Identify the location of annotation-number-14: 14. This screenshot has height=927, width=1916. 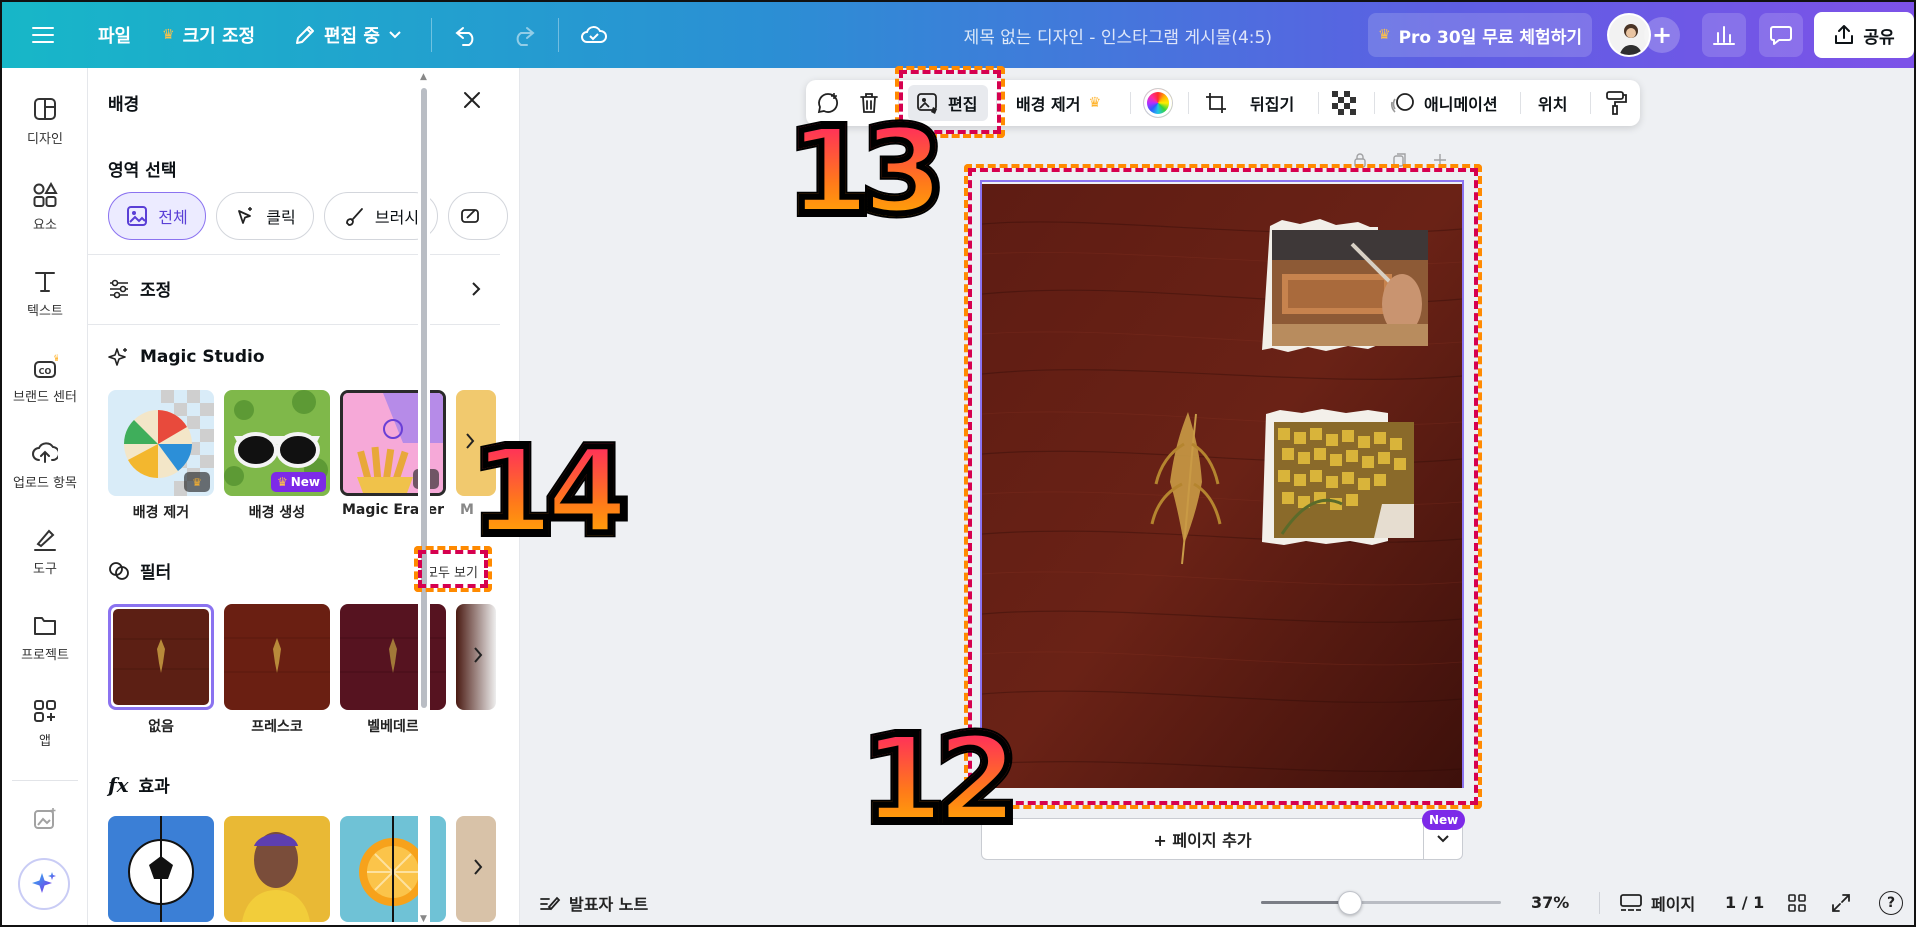
(550, 491).